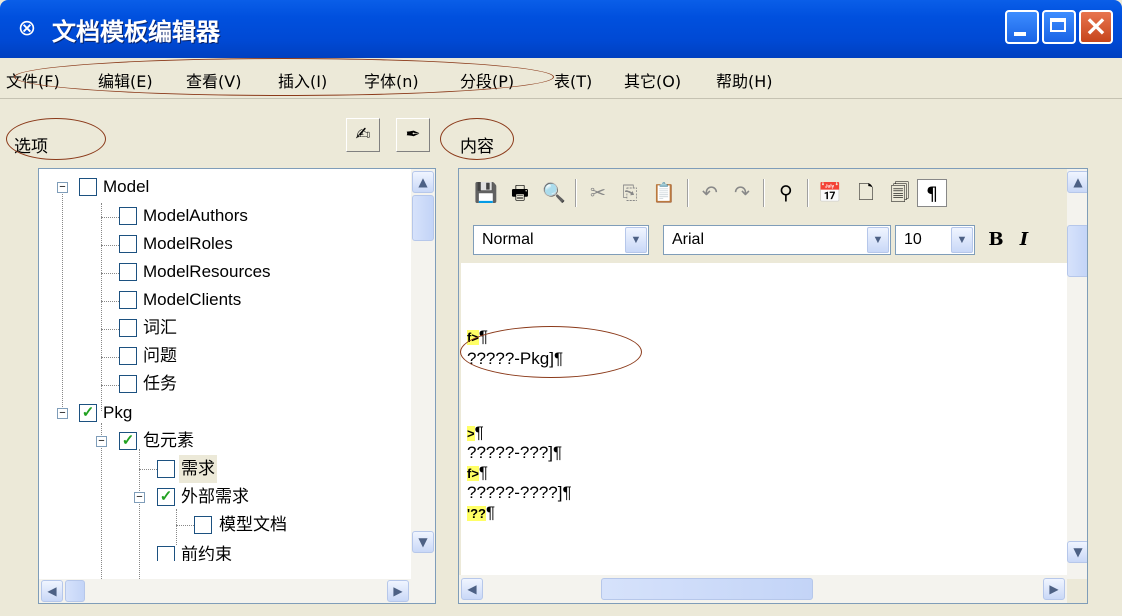  What do you see at coordinates (363, 135) in the screenshot?
I see `pen-tool-button: ✍` at bounding box center [363, 135].